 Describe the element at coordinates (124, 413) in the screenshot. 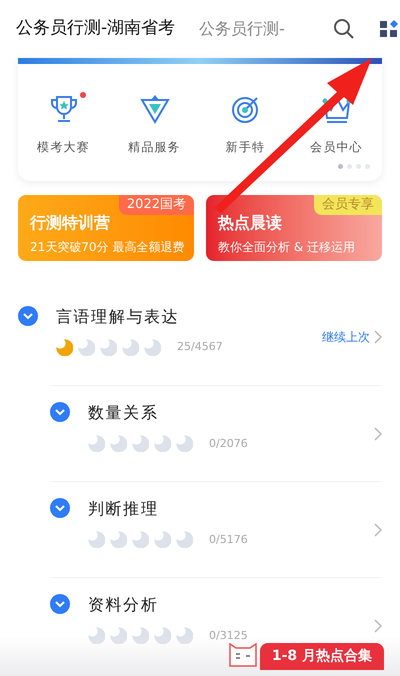

I see `subject-title: 数量关系` at that location.